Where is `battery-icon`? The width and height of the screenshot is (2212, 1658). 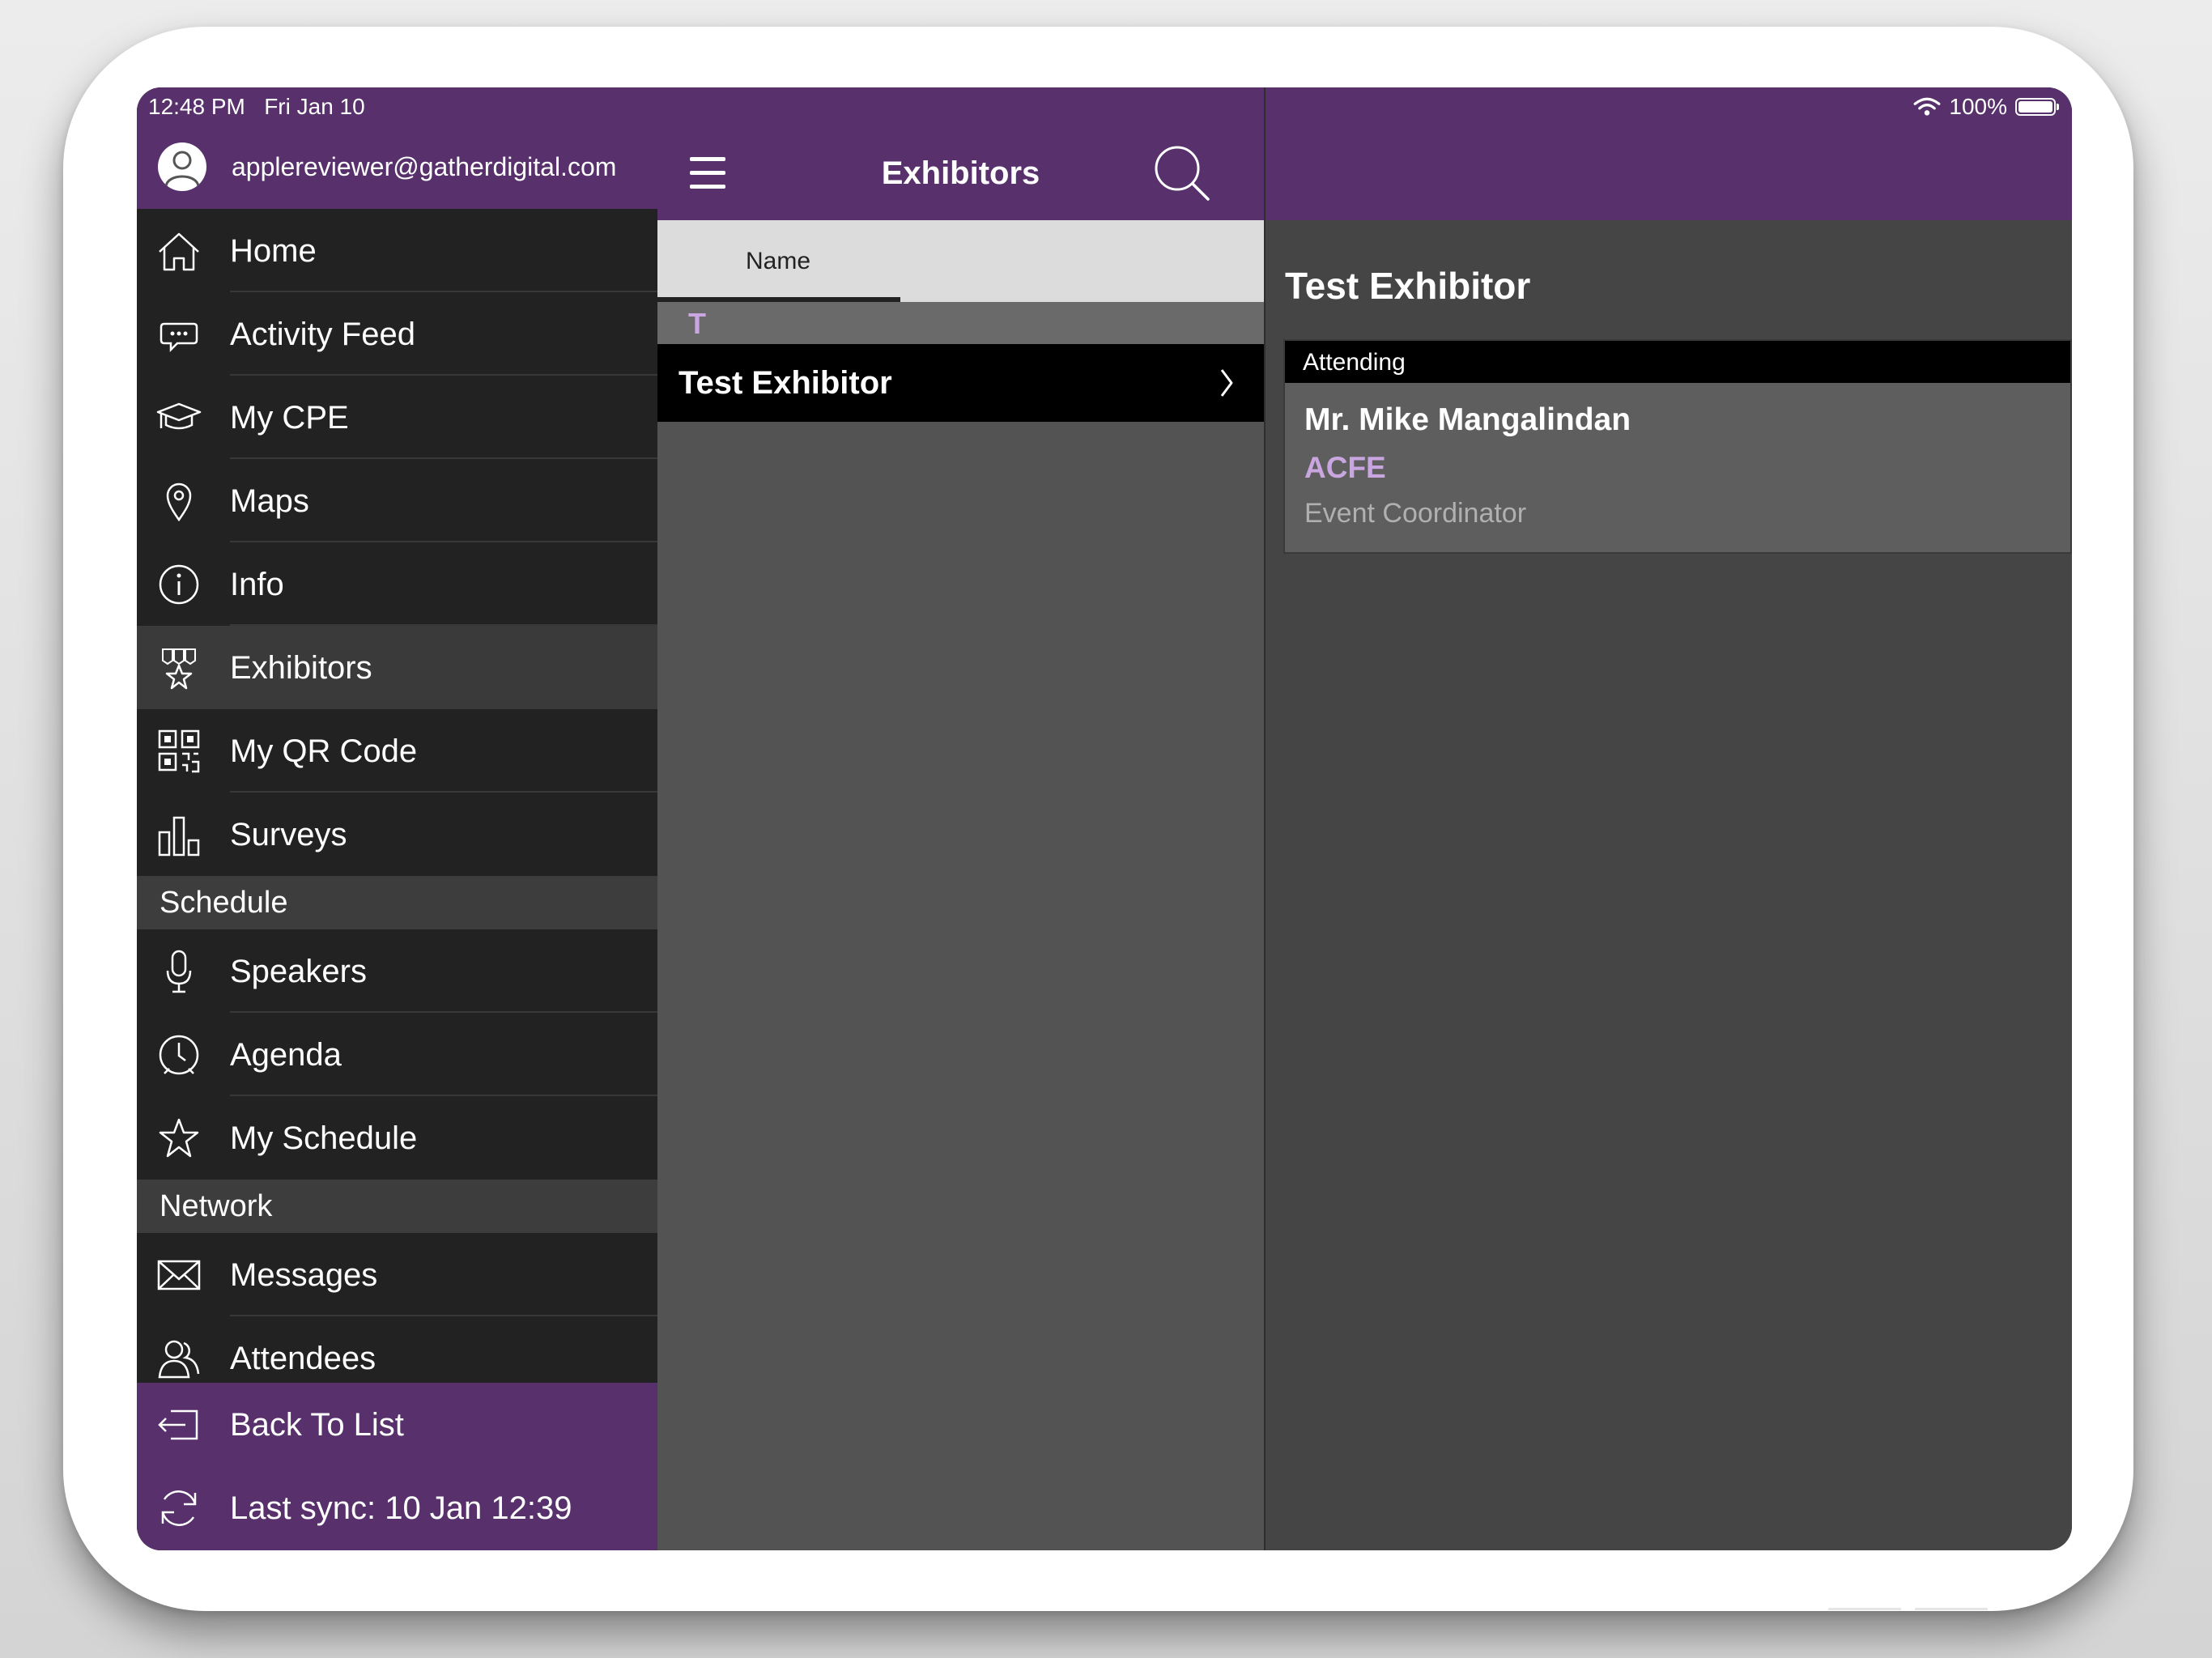 battery-icon is located at coordinates (2037, 107).